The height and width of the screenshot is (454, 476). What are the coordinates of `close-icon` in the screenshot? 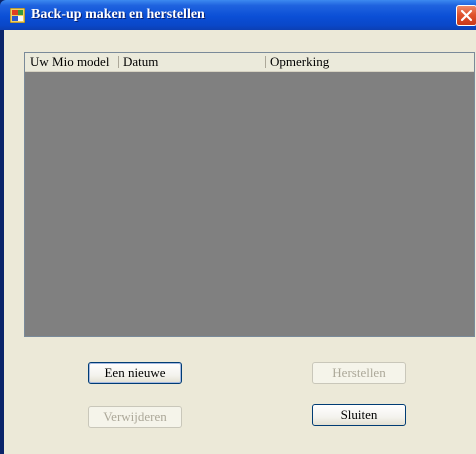 It's located at (466, 15).